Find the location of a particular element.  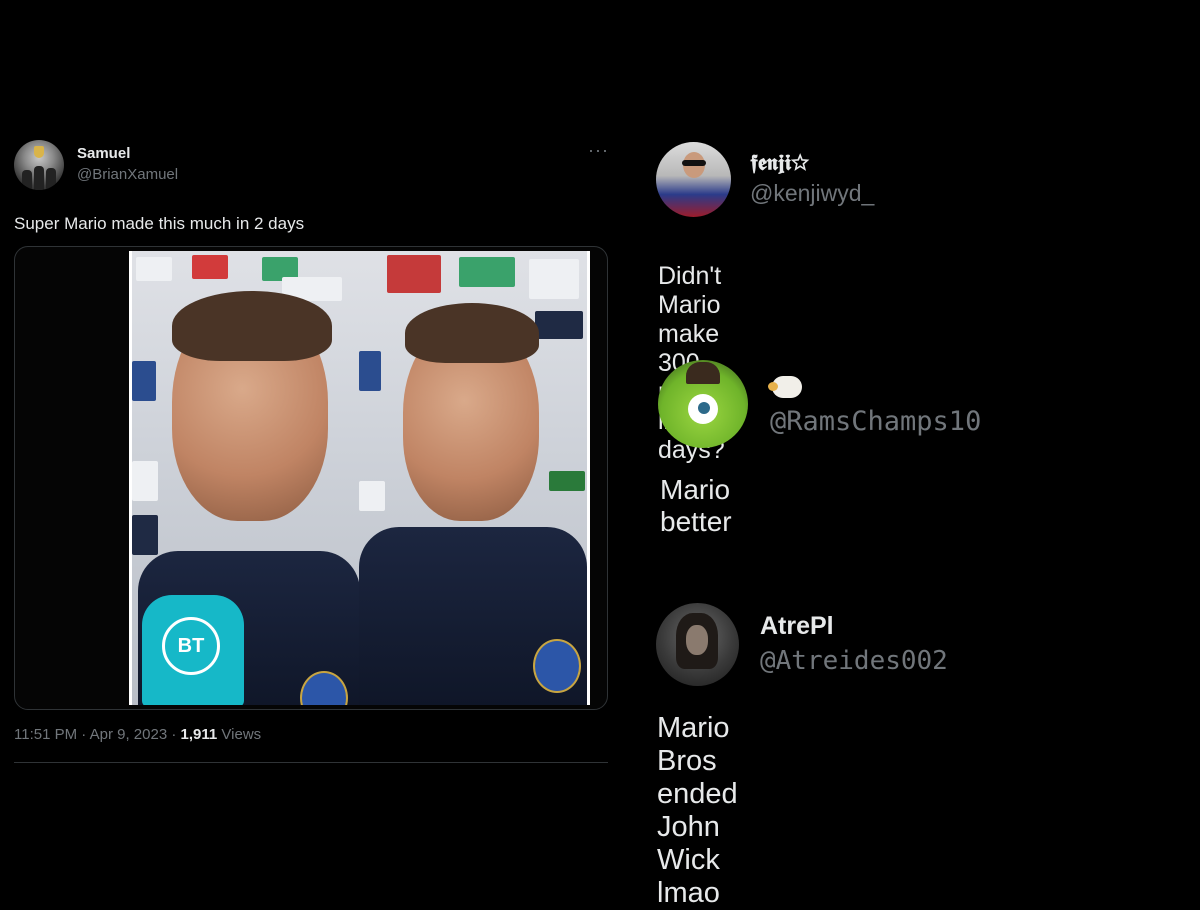

views-count: 1,911 is located at coordinates (199, 734).